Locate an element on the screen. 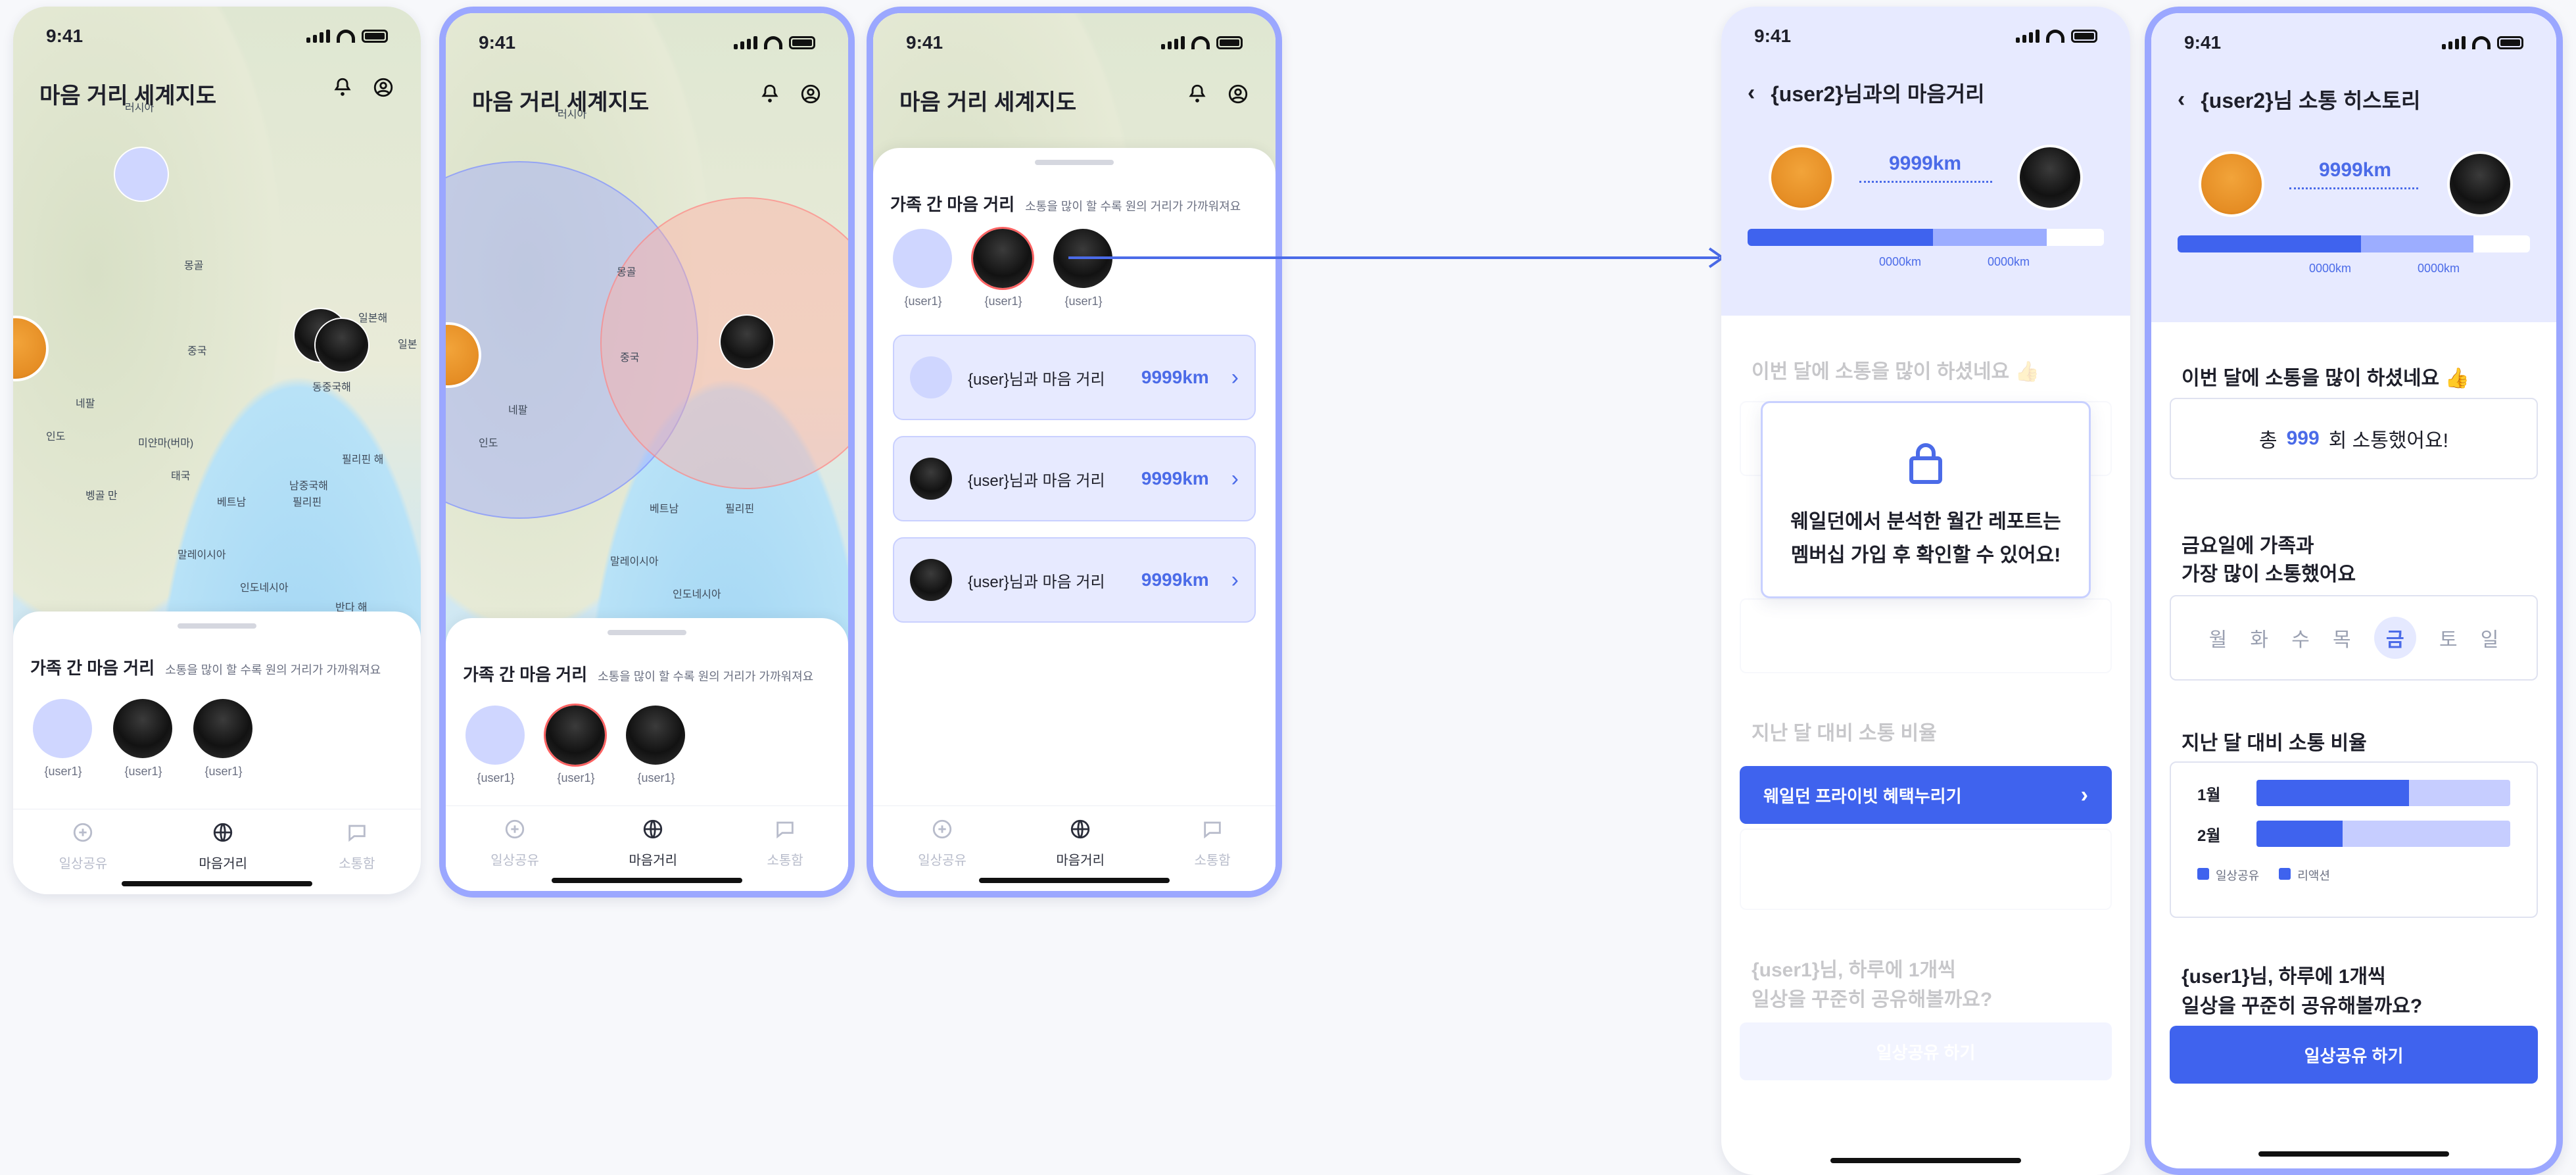 This screenshot has width=2576, height=1175. distance-value: 9999km is located at coordinates (2355, 170).